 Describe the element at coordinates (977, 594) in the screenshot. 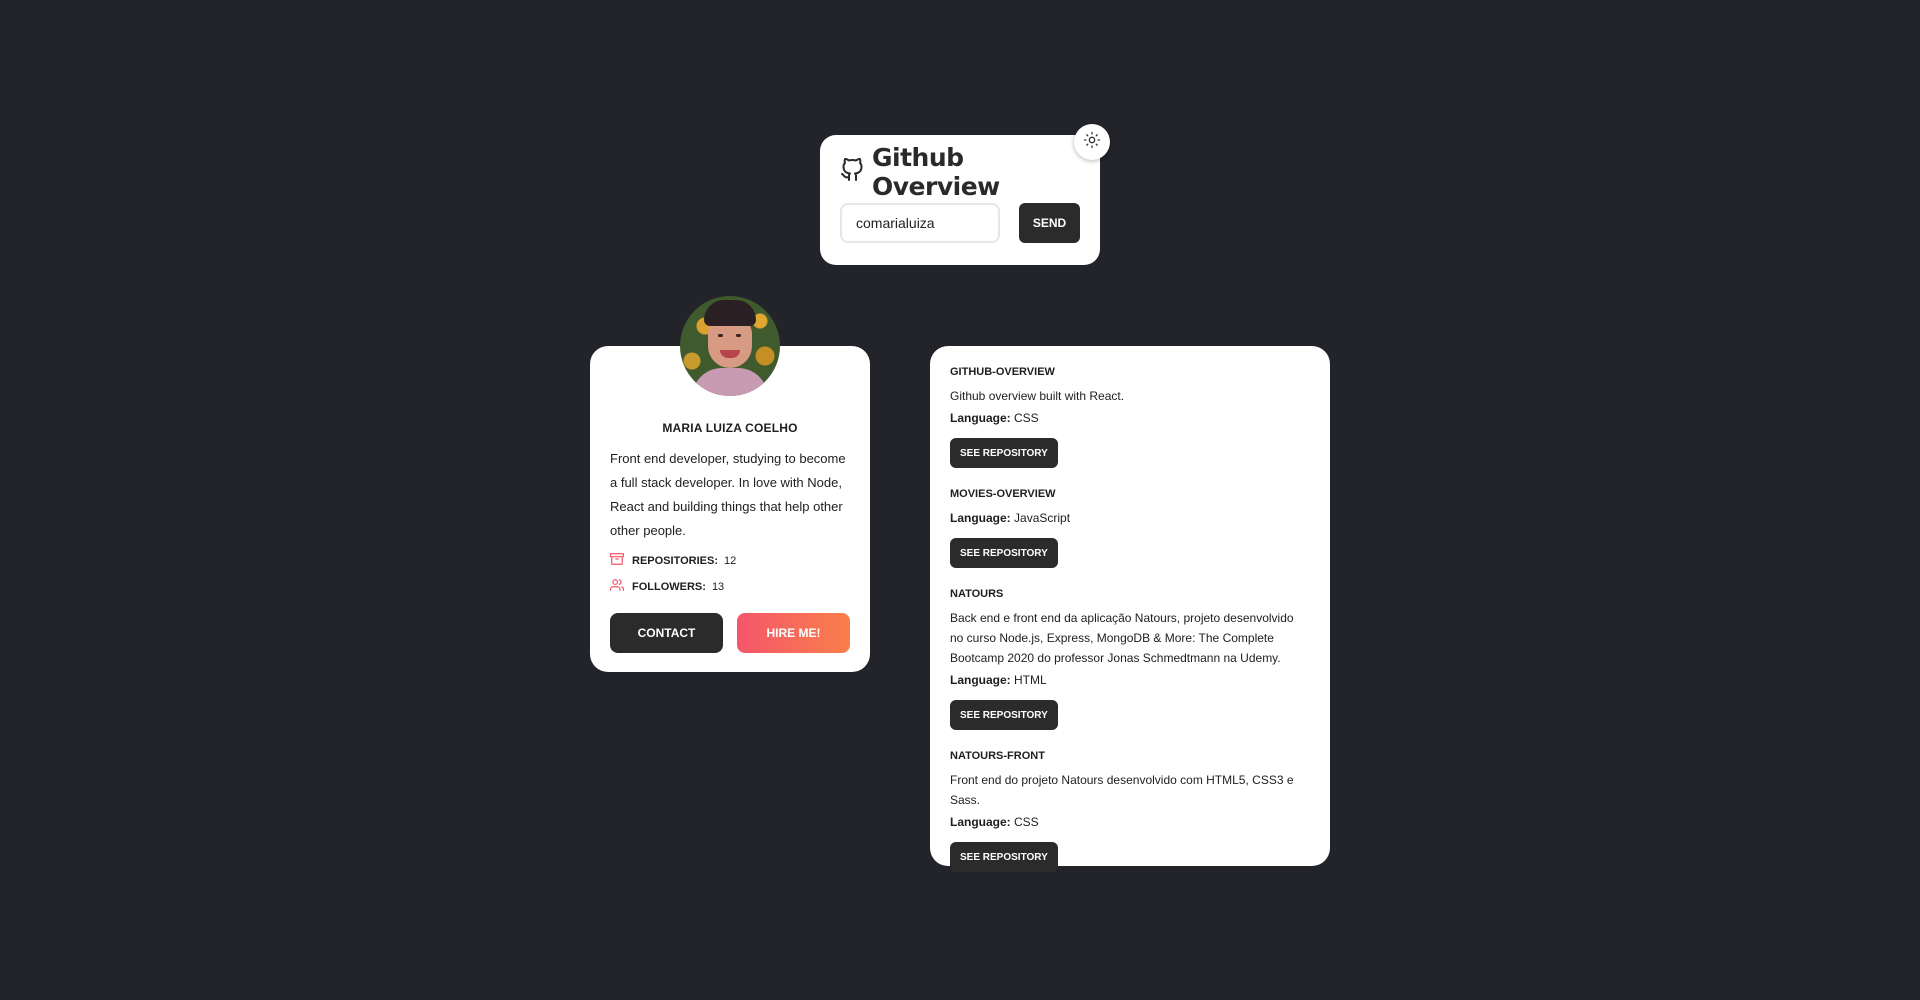

I see `repo-name: NATOURS` at that location.